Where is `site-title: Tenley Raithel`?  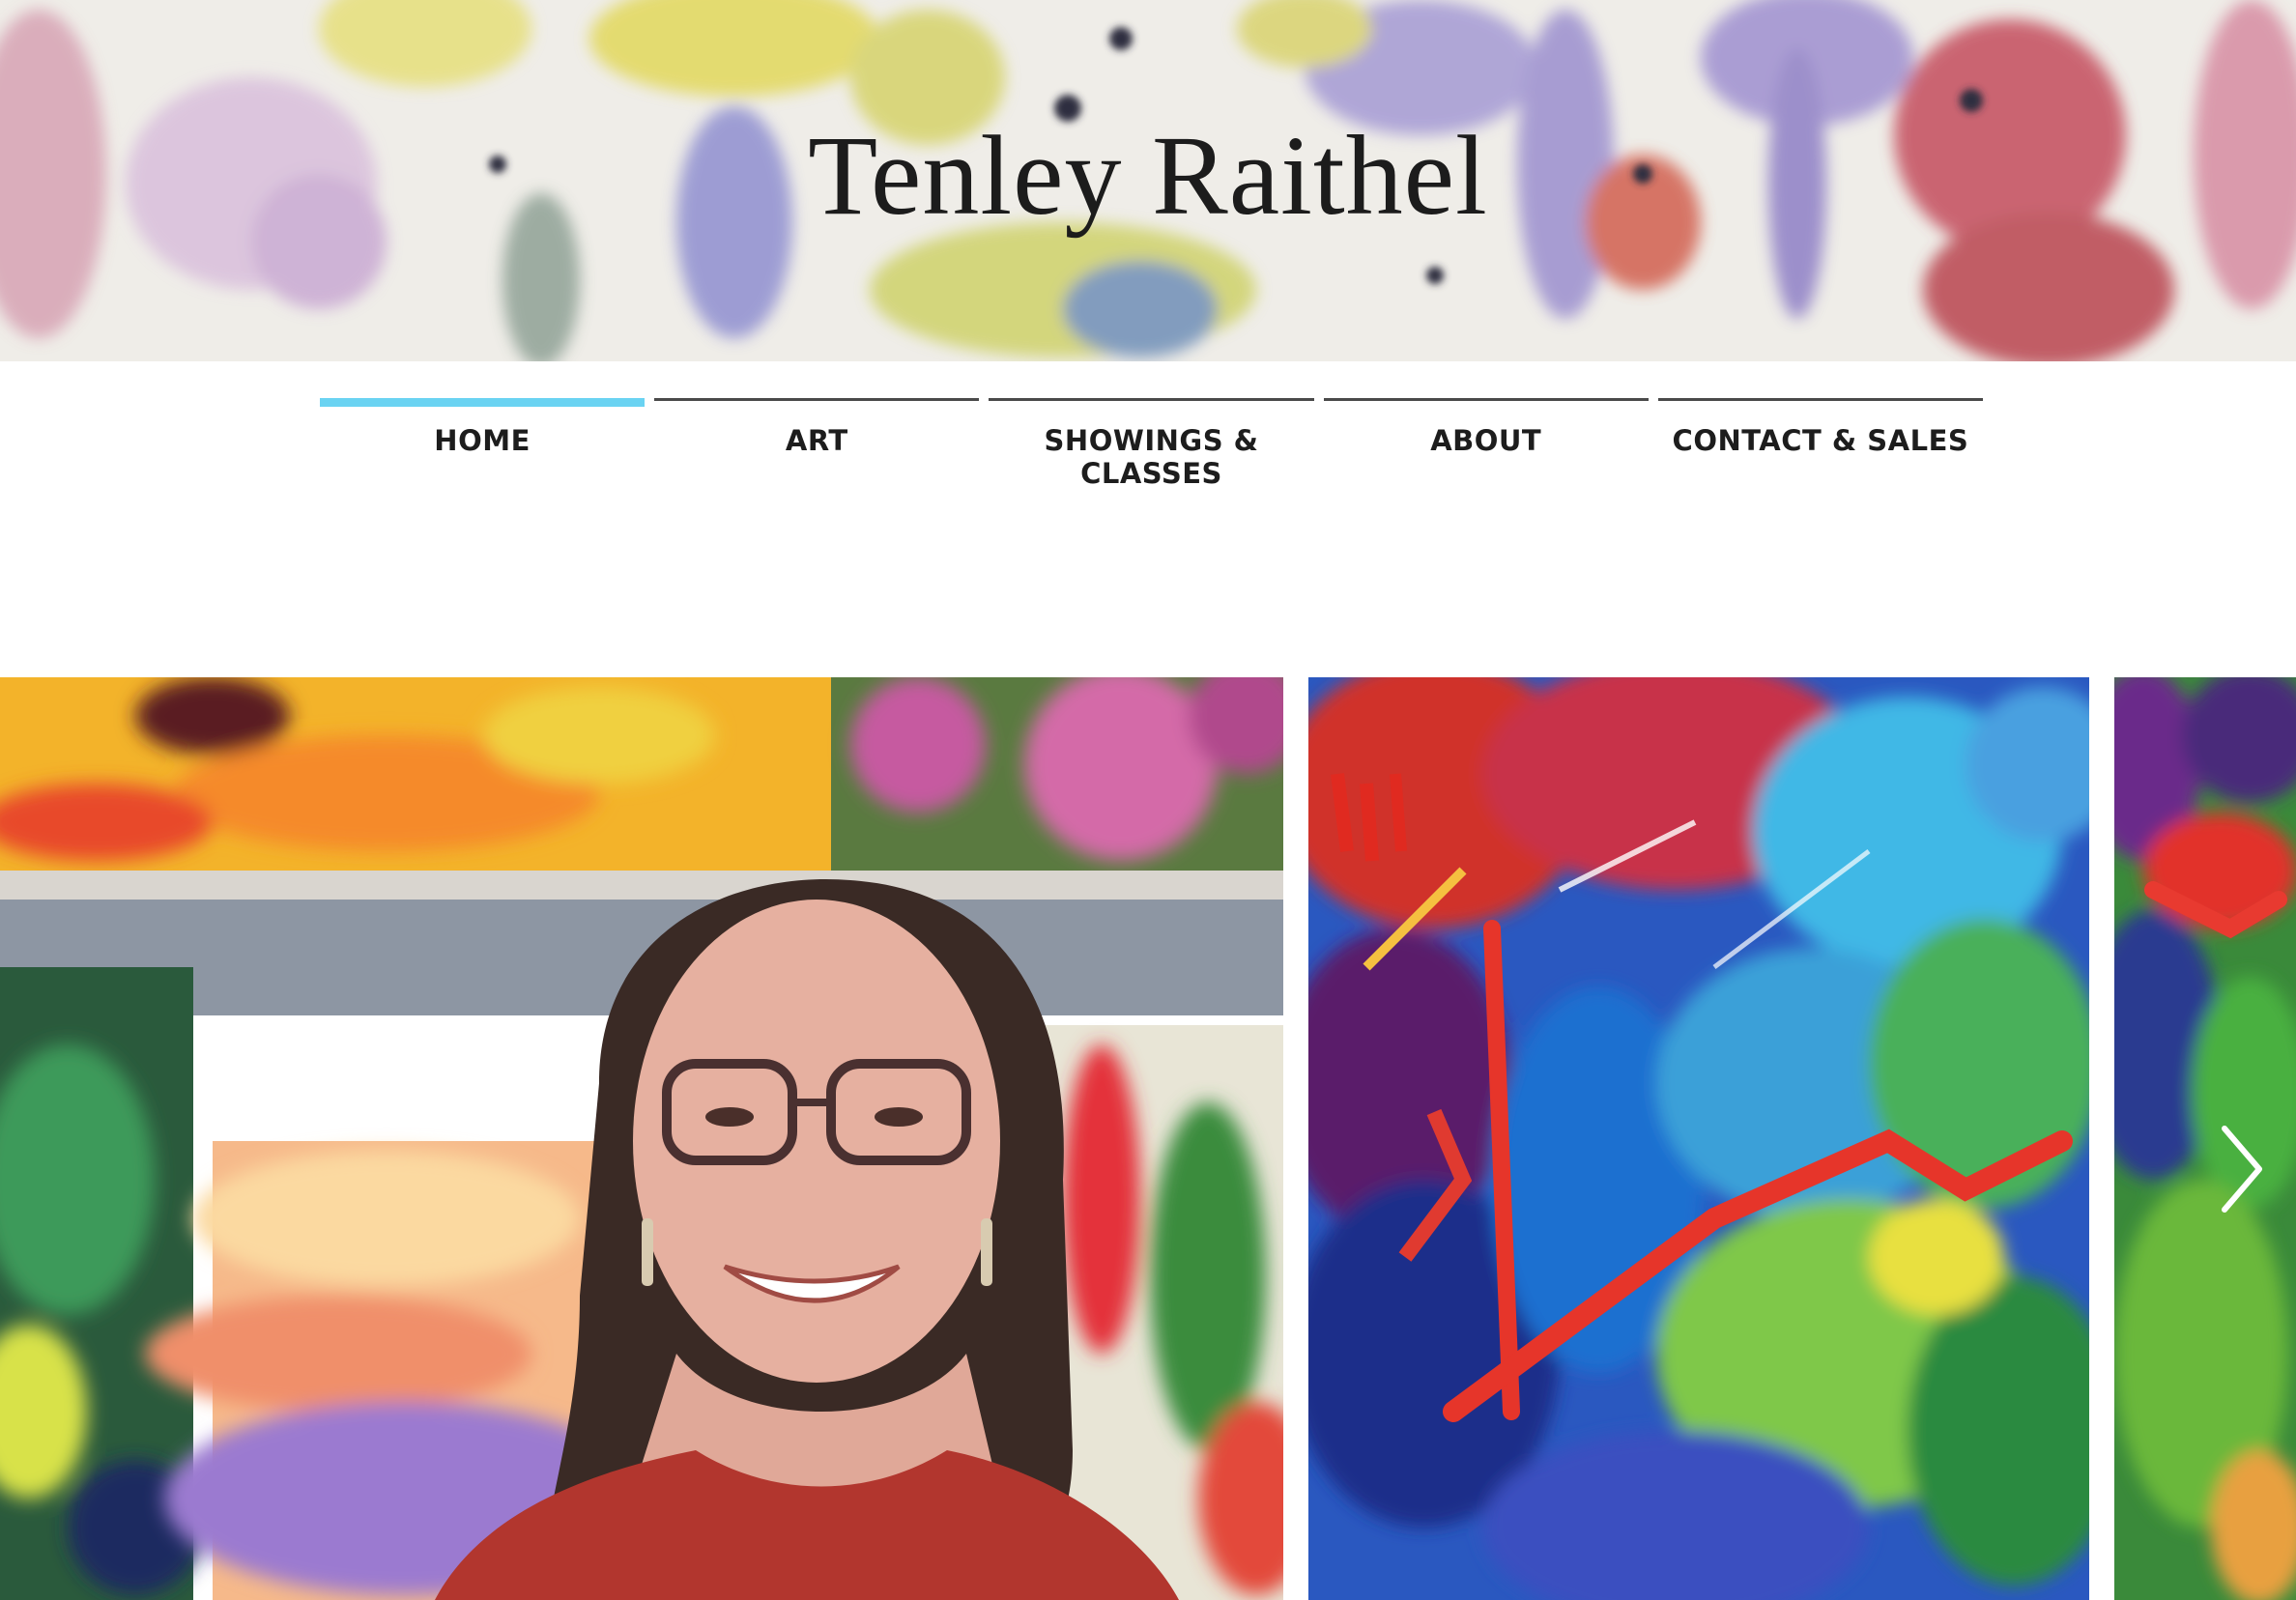
site-title: Tenley Raithel is located at coordinates (1148, 175).